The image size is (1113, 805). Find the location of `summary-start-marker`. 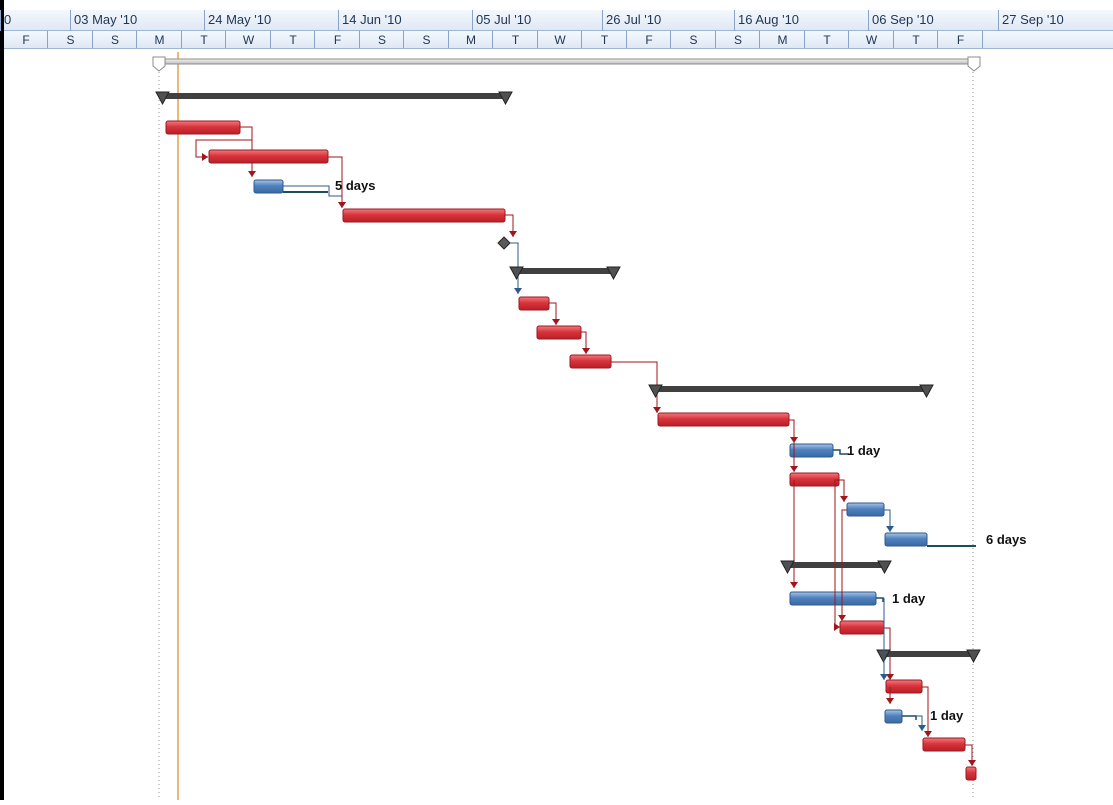

summary-start-marker is located at coordinates (159, 64).